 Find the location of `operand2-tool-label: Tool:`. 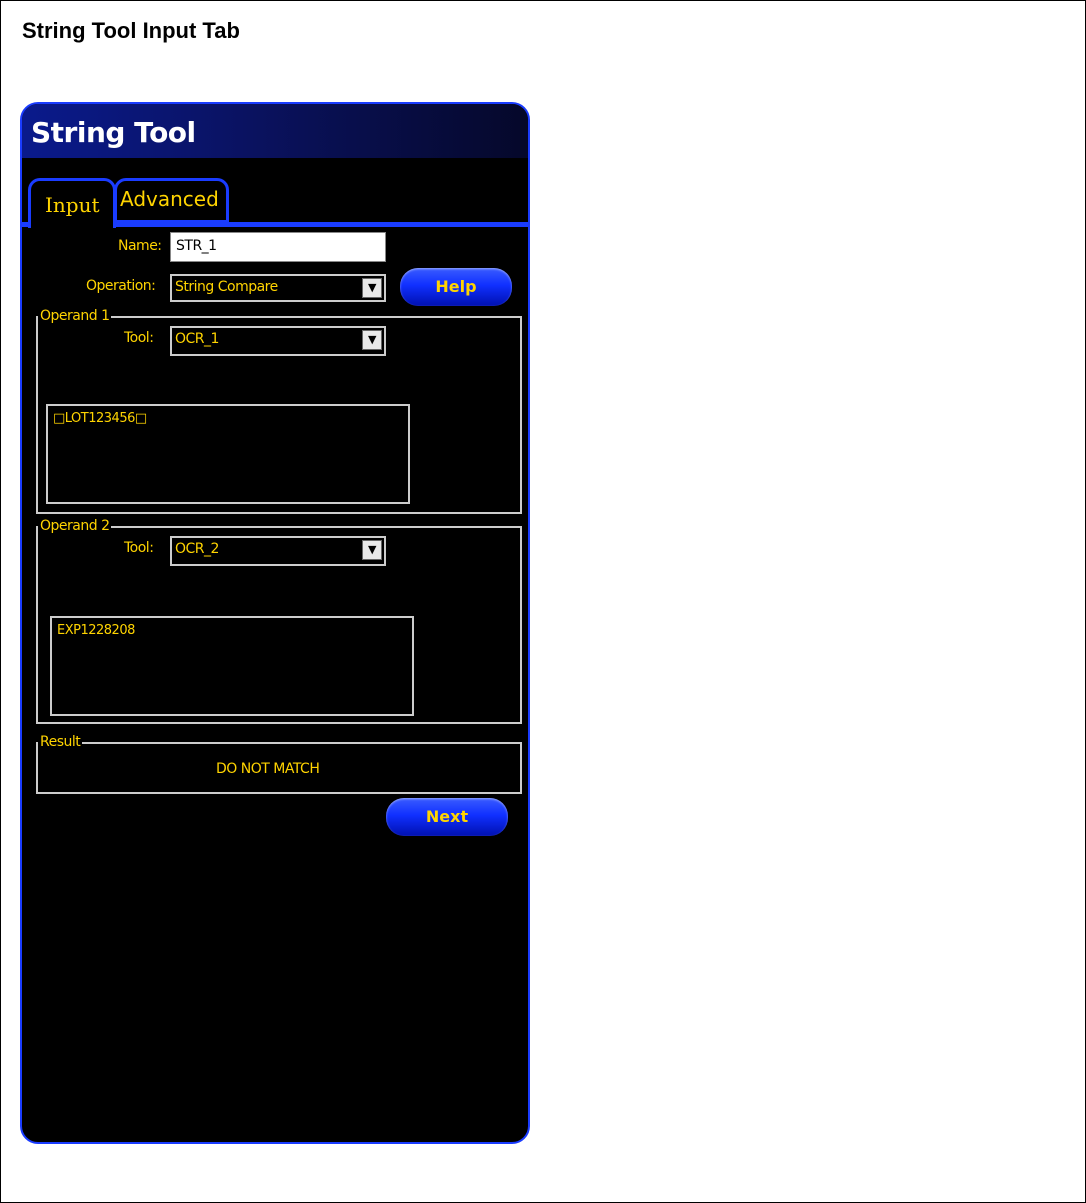

operand2-tool-label: Tool: is located at coordinates (139, 548).